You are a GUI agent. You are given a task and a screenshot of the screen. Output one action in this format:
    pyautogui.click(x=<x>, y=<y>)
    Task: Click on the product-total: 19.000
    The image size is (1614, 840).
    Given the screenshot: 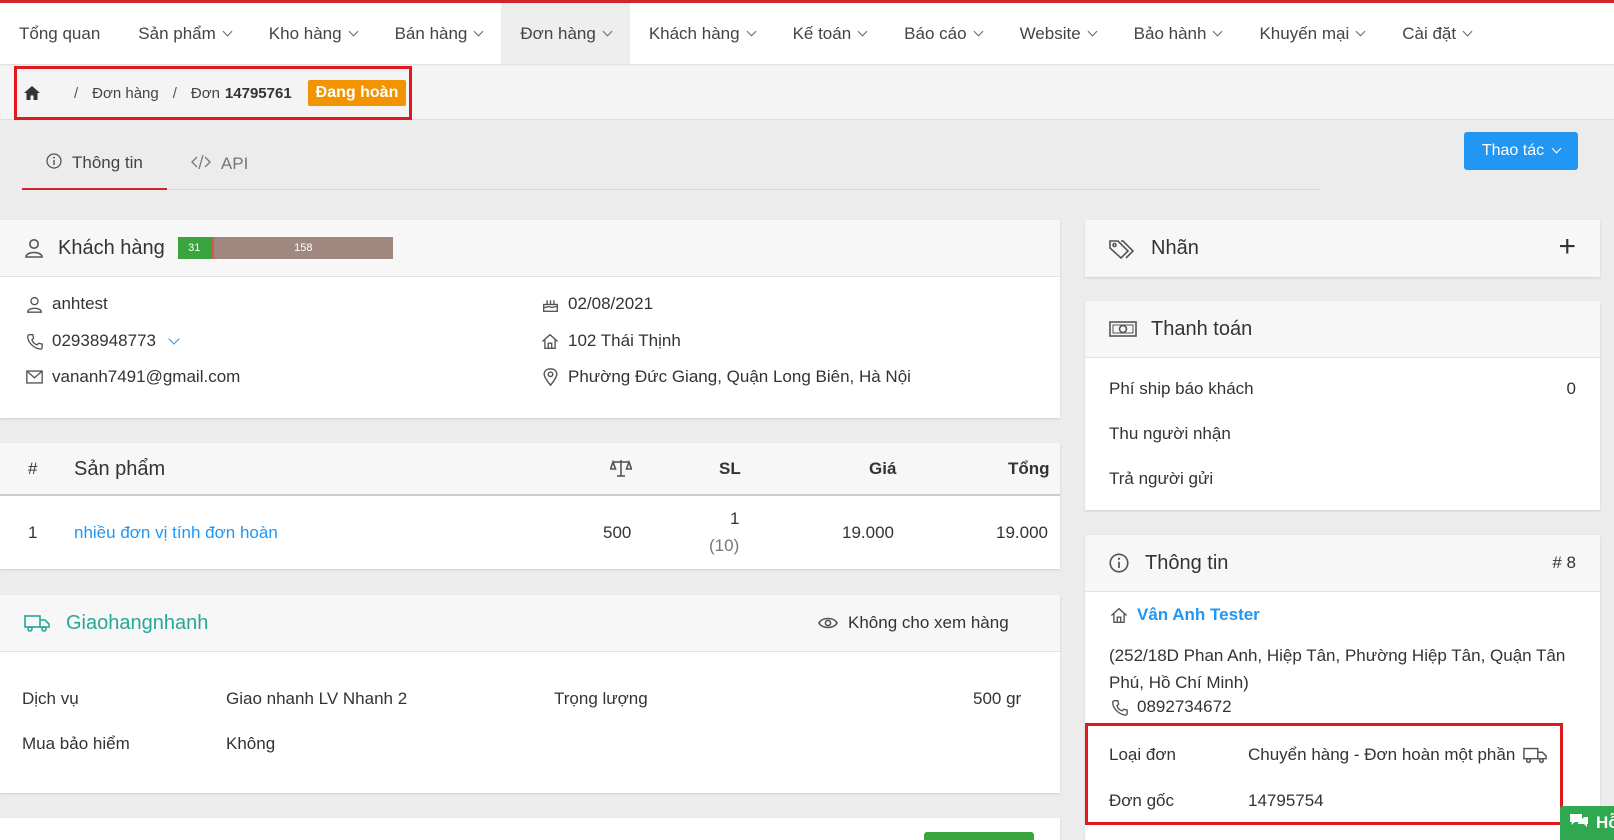 What is the action you would take?
    pyautogui.click(x=1022, y=532)
    